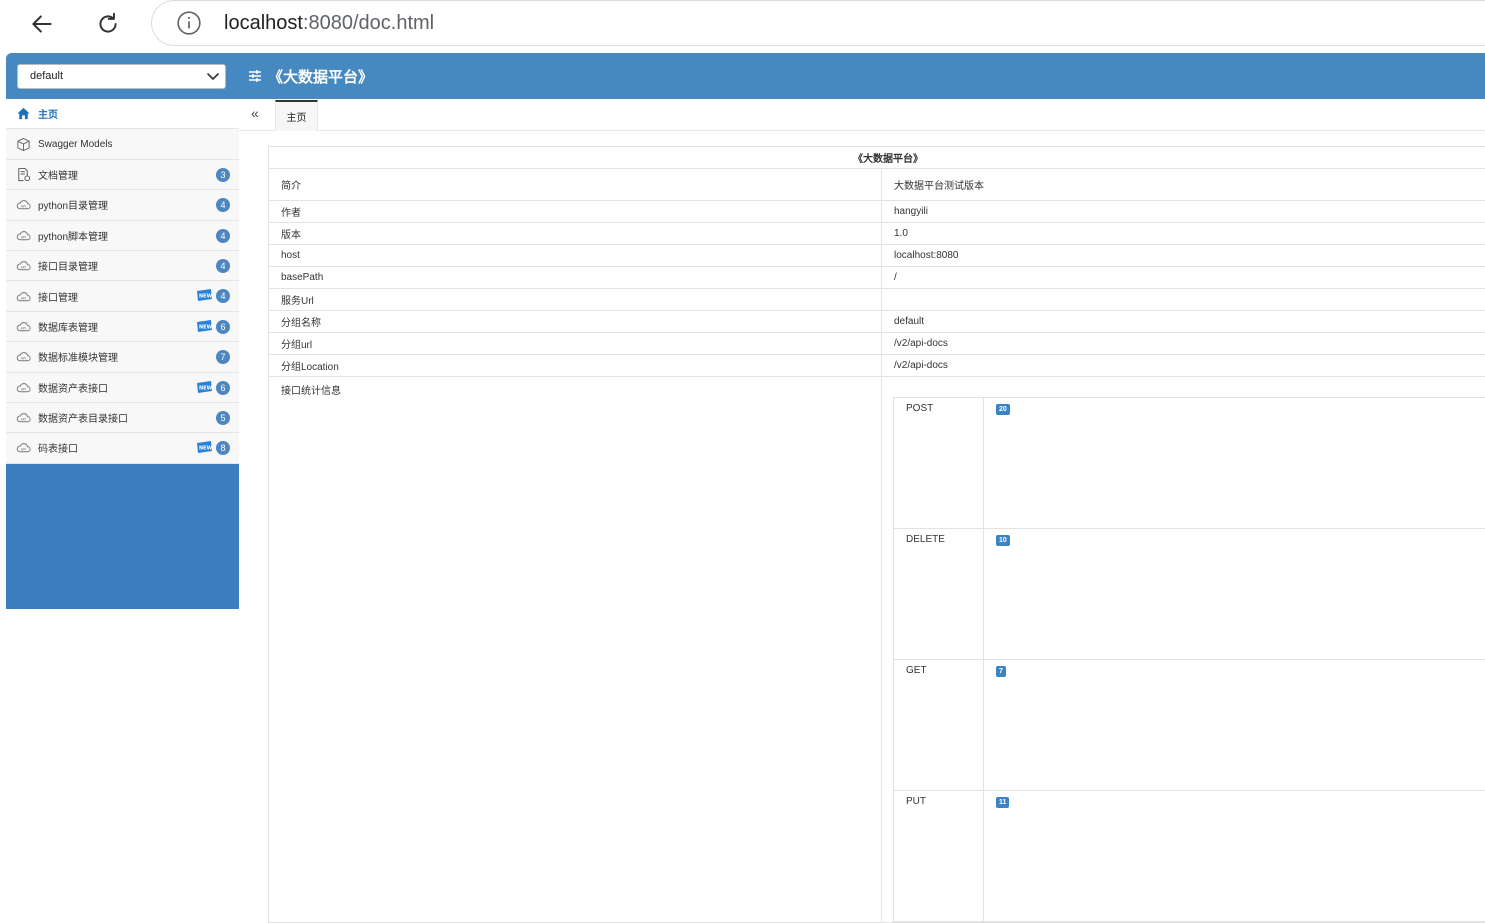 This screenshot has width=1485, height=923. I want to click on info-row: 分组Location/v2/api-docs, so click(877, 366).